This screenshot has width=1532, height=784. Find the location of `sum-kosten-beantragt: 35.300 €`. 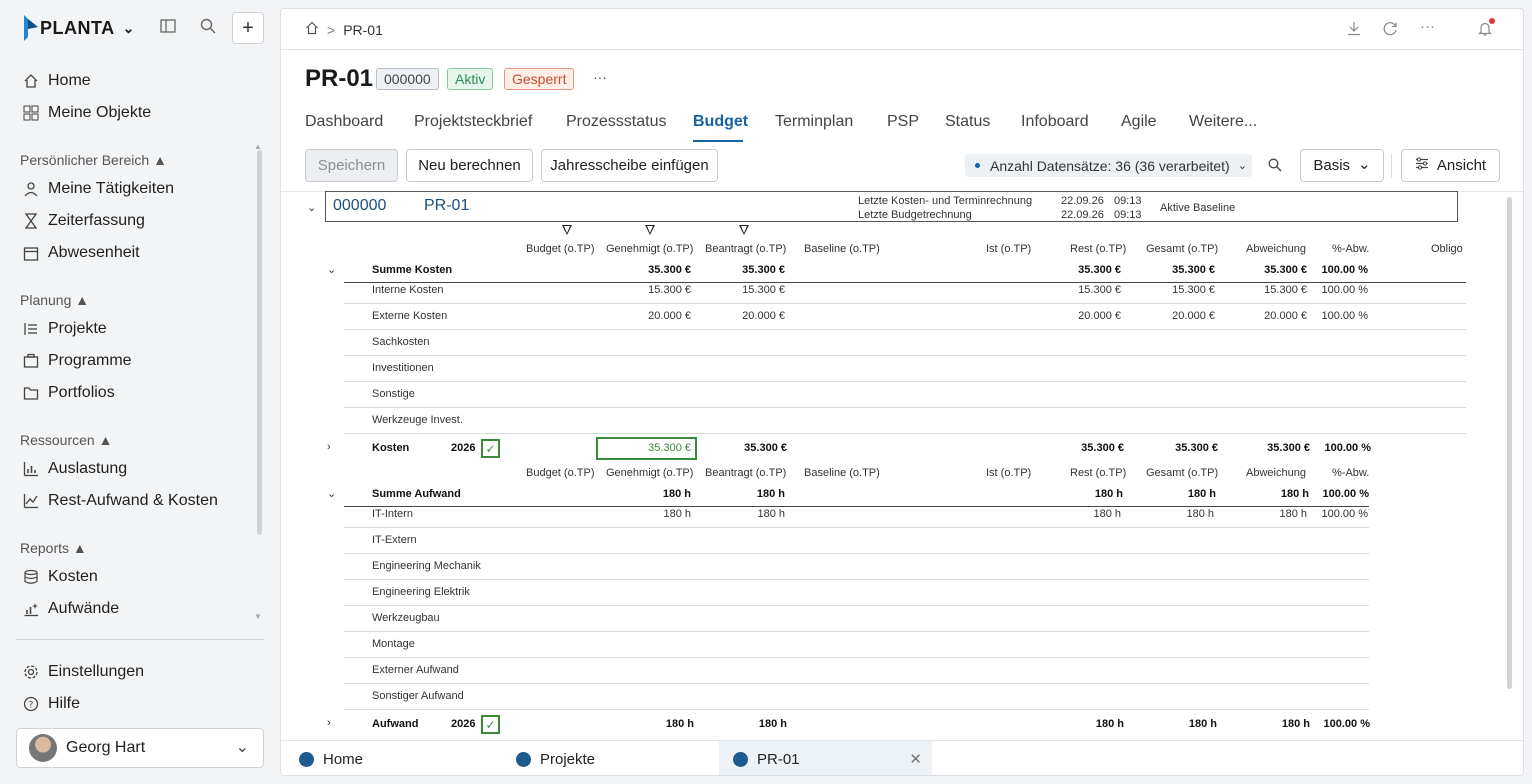

sum-kosten-beantragt: 35.300 € is located at coordinates (763, 270).